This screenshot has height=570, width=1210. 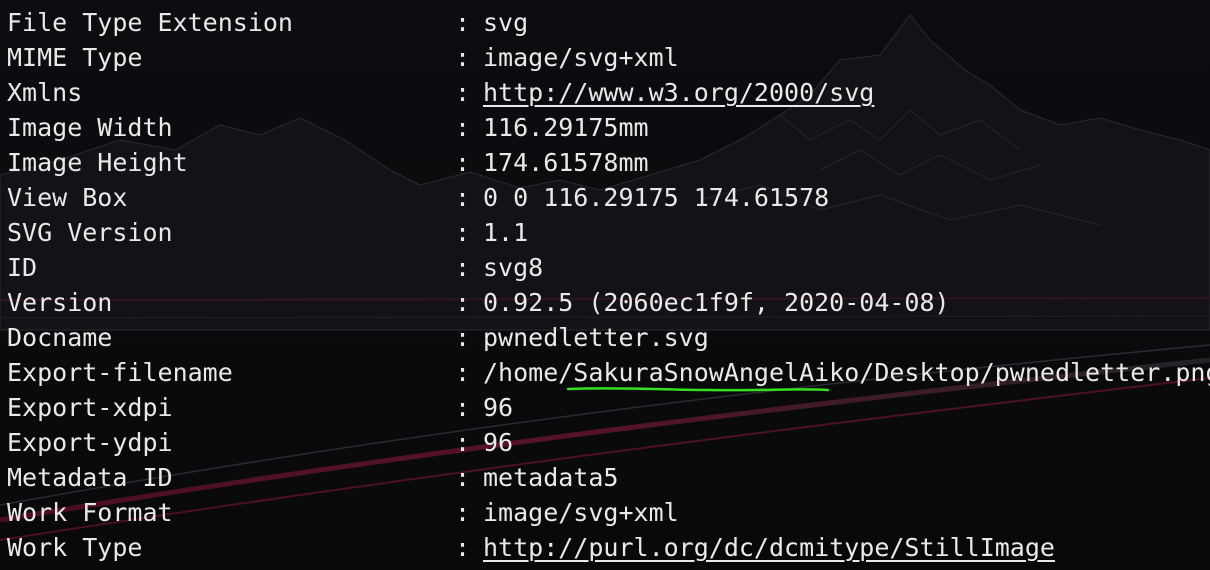 I want to click on field-name: Export-filename, so click(x=120, y=372).